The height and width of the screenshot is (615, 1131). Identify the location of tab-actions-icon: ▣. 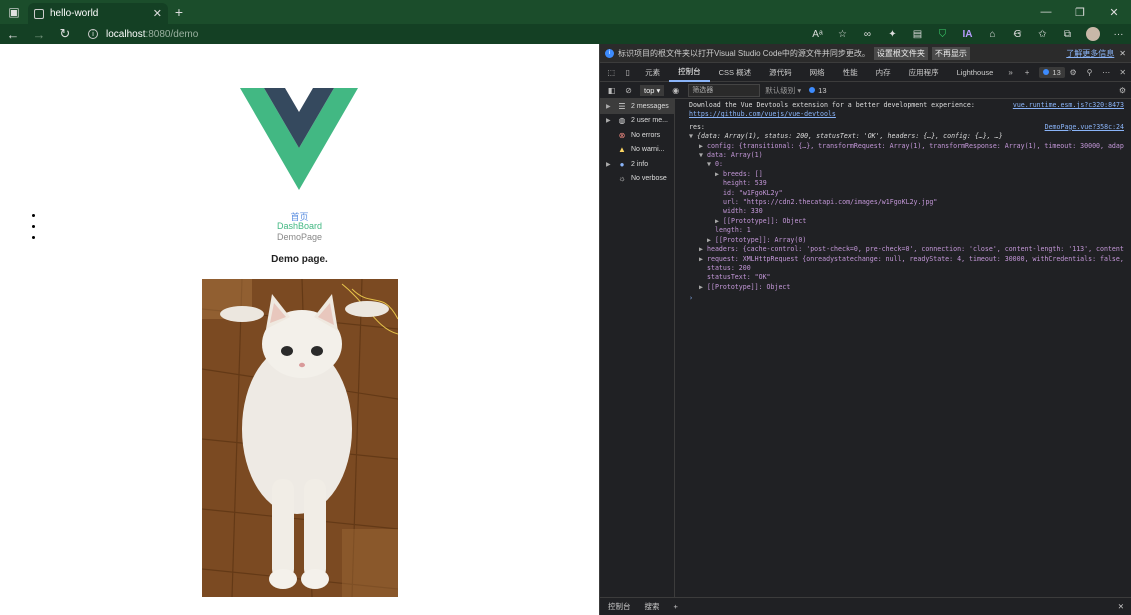
(14, 12).